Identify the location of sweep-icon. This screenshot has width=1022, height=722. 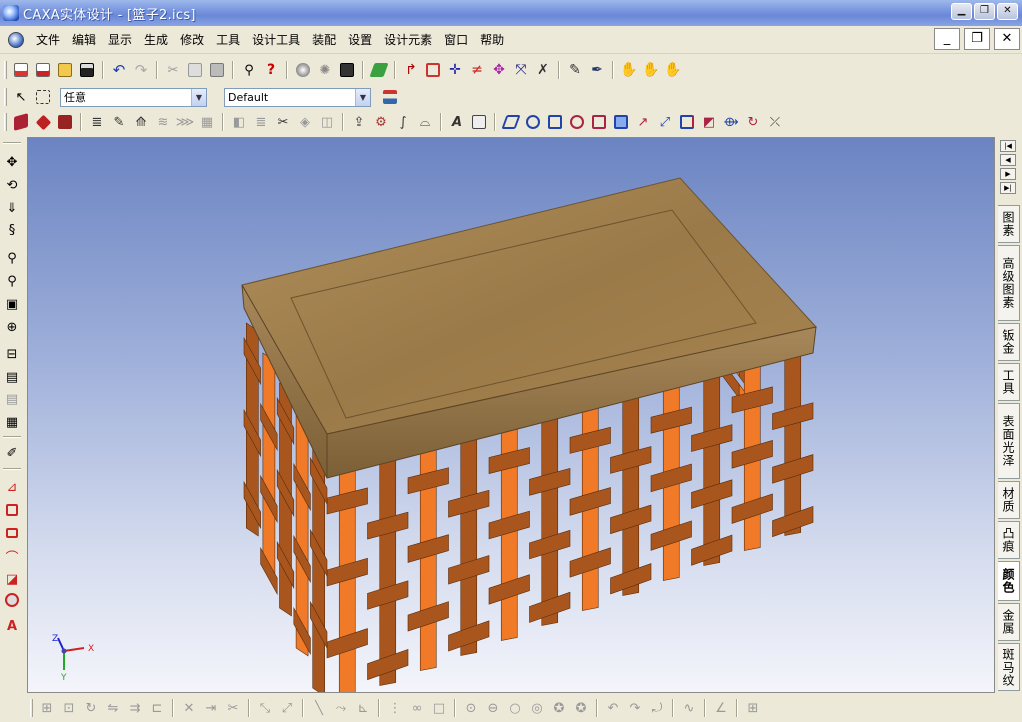
(65, 122).